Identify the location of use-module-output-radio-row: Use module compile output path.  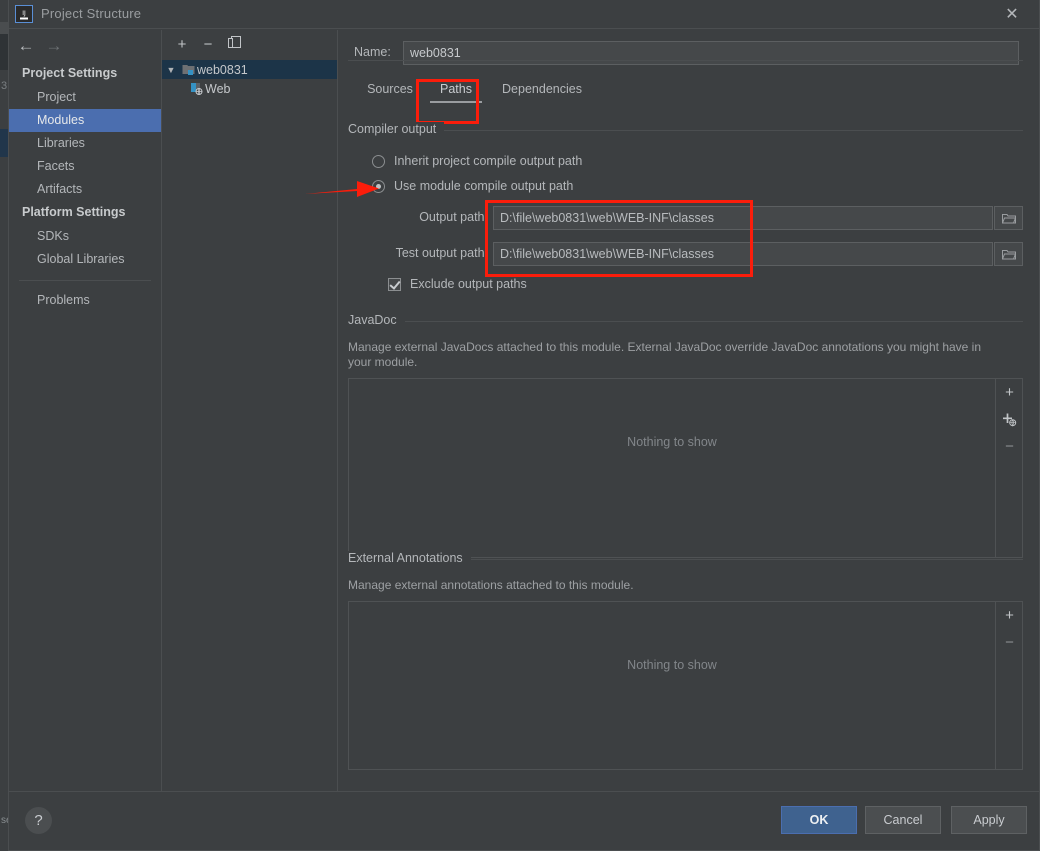
(685, 186).